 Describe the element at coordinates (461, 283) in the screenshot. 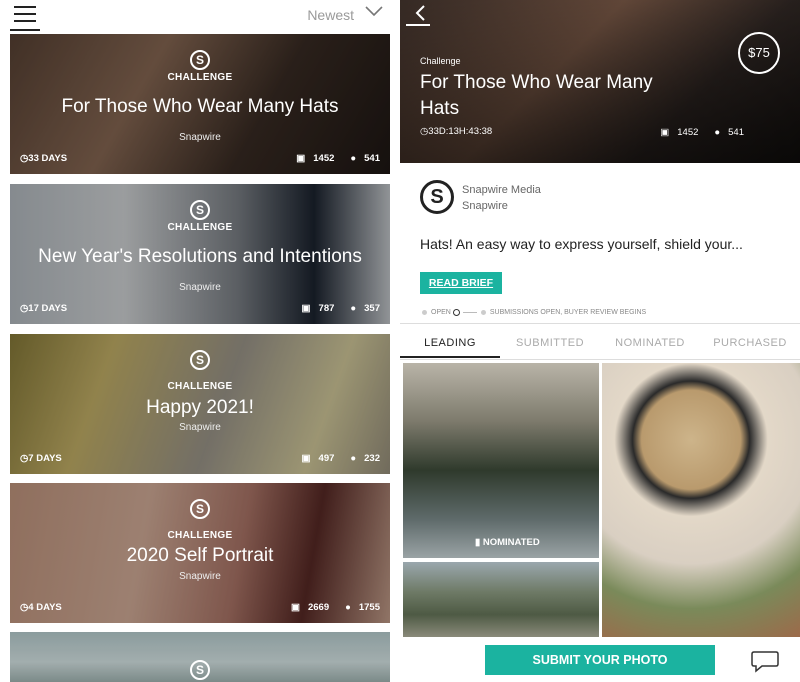

I see `read-brief-button: READ BRIEF` at that location.